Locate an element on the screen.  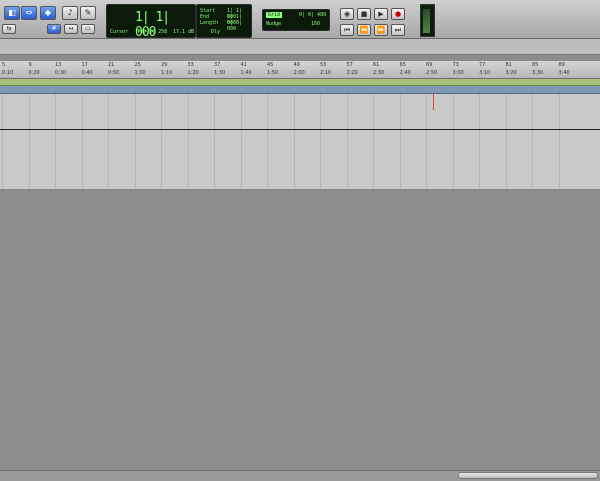
level-value: 17.1 dB is located at coordinates (184, 32).